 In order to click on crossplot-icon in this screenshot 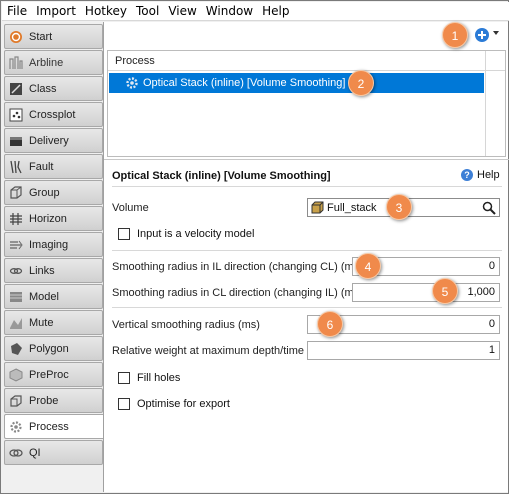, I will do `click(16, 115)`.